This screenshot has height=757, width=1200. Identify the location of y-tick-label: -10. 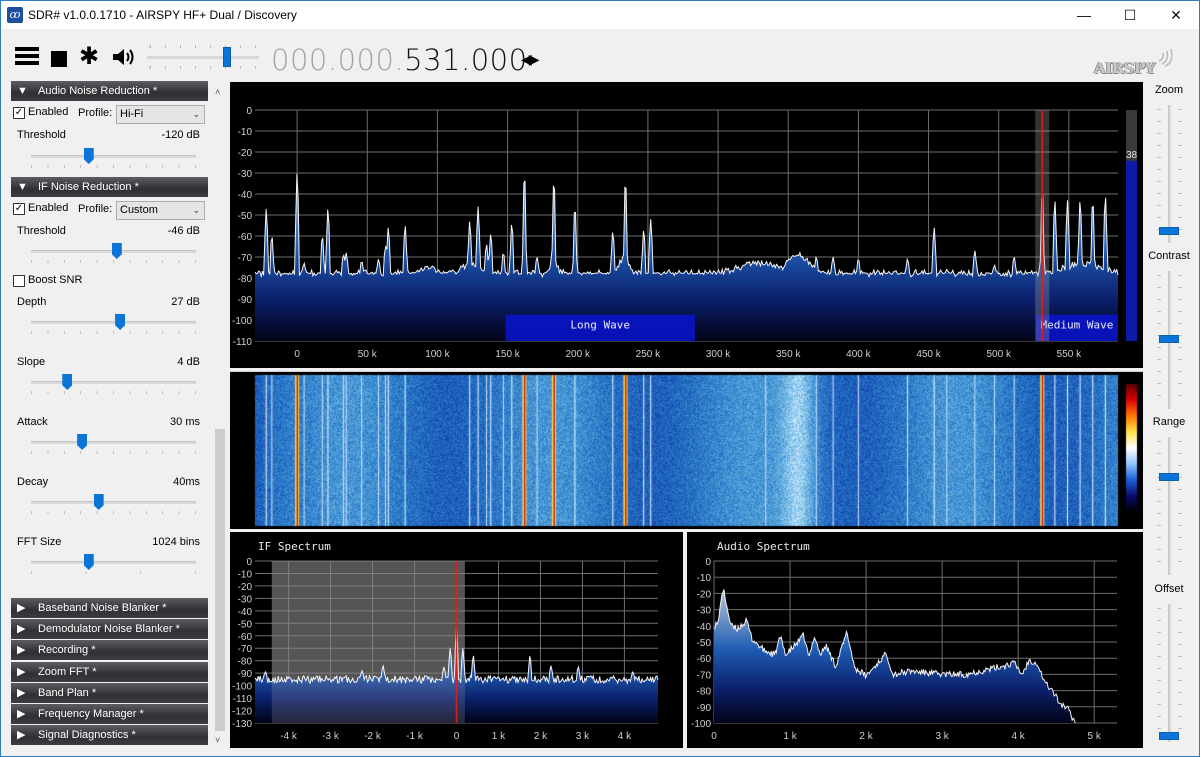
(704, 578).